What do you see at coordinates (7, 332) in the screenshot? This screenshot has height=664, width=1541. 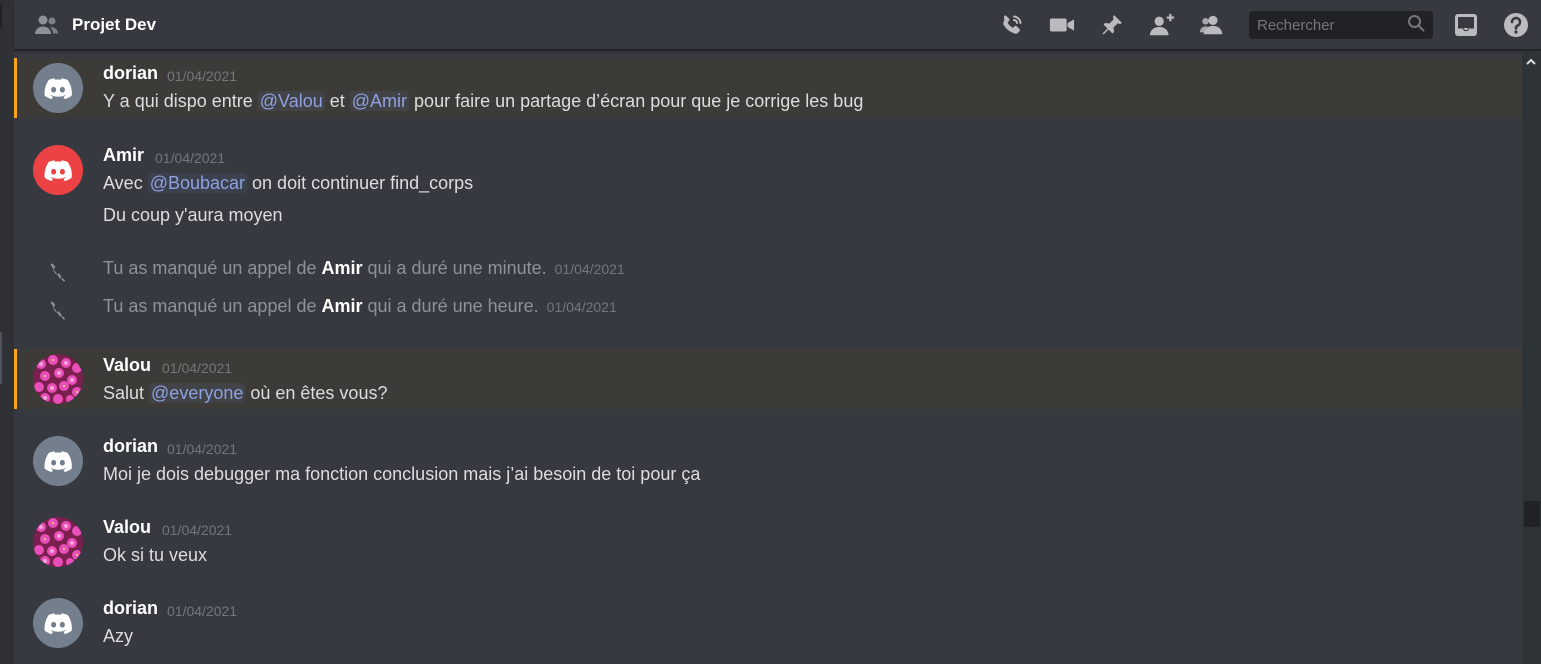 I see `guild-sidebar-edge` at bounding box center [7, 332].